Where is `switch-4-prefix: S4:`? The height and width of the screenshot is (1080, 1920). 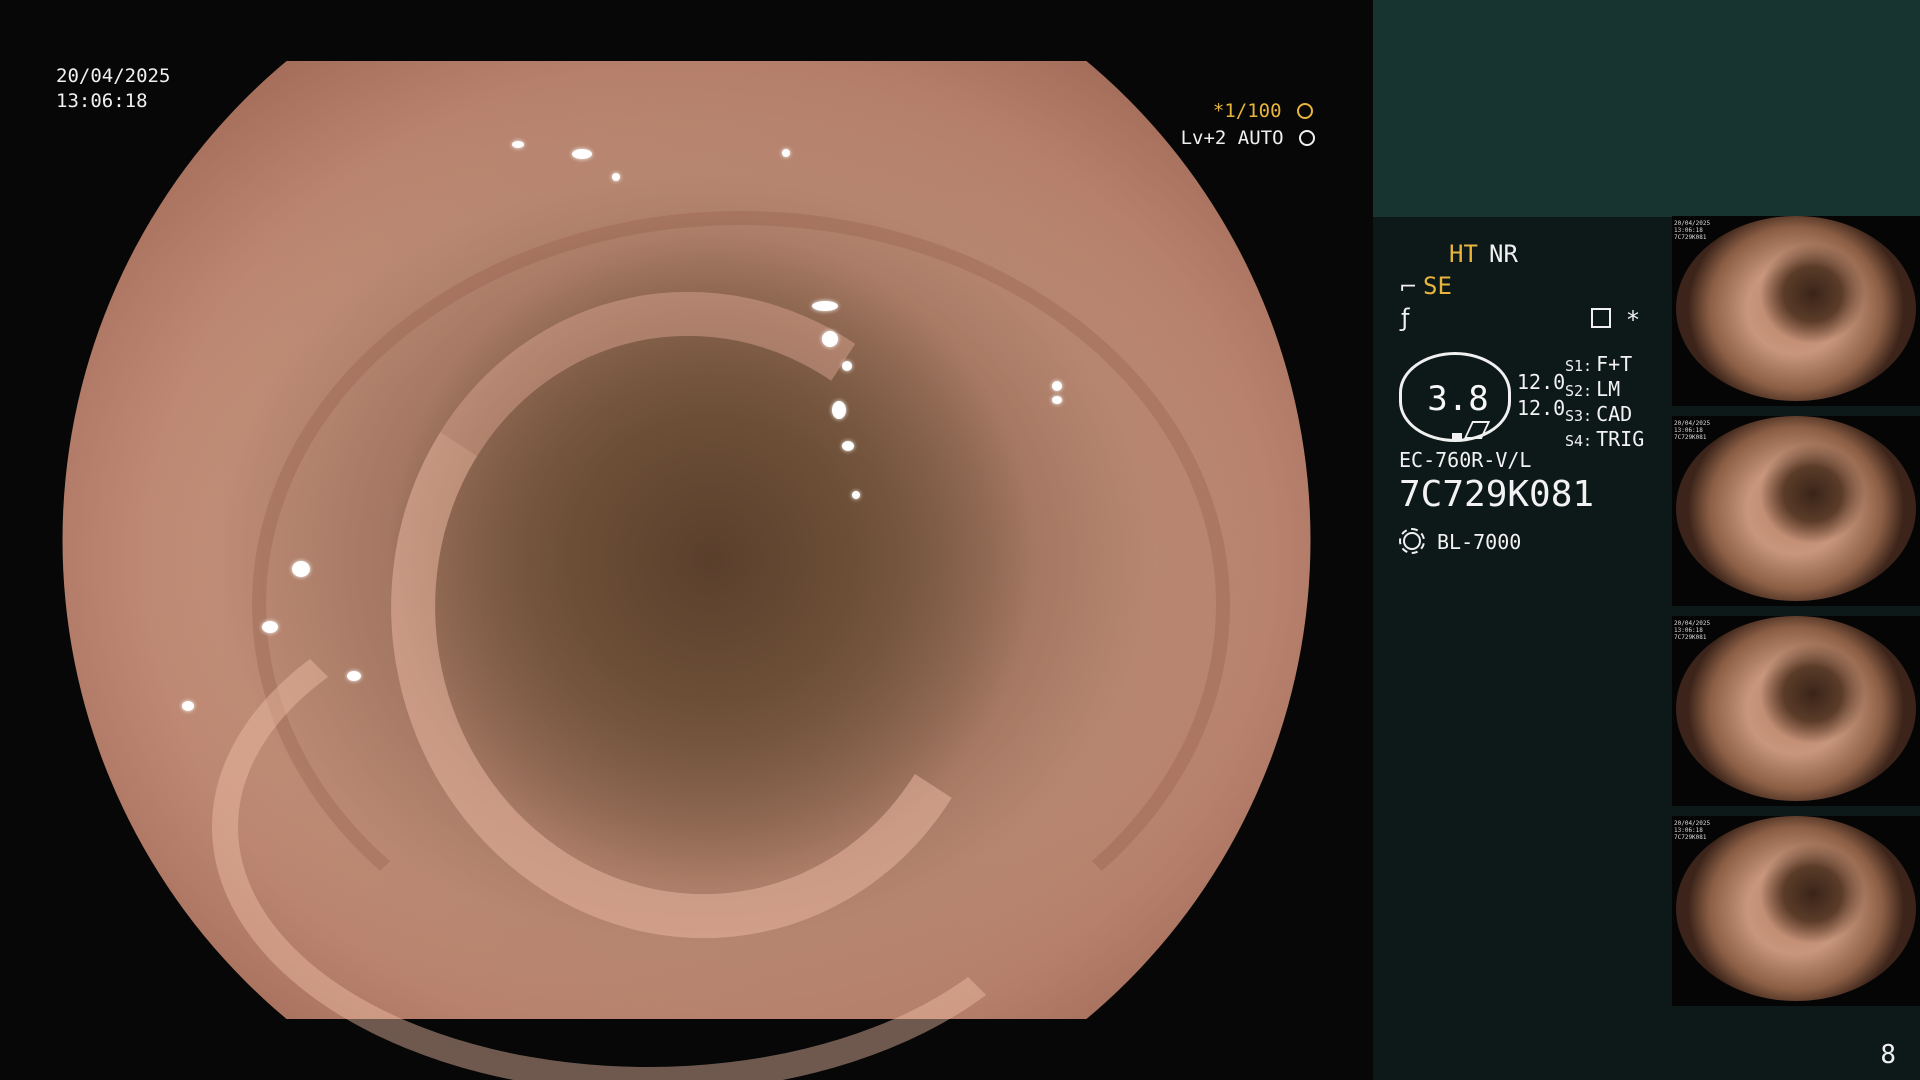
switch-4-prefix: S4: is located at coordinates (1579, 441).